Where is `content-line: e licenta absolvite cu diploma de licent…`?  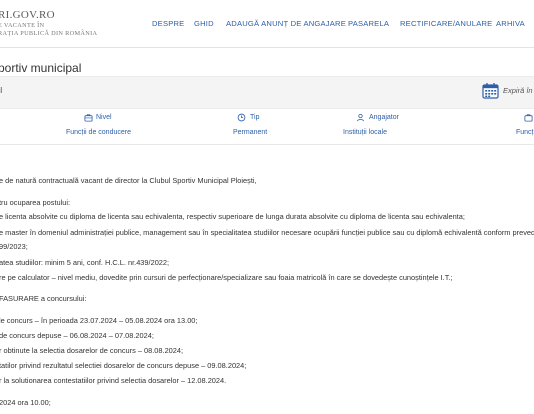 content-line: e licenta absolvite cu diploma de licent… is located at coordinates (232, 216).